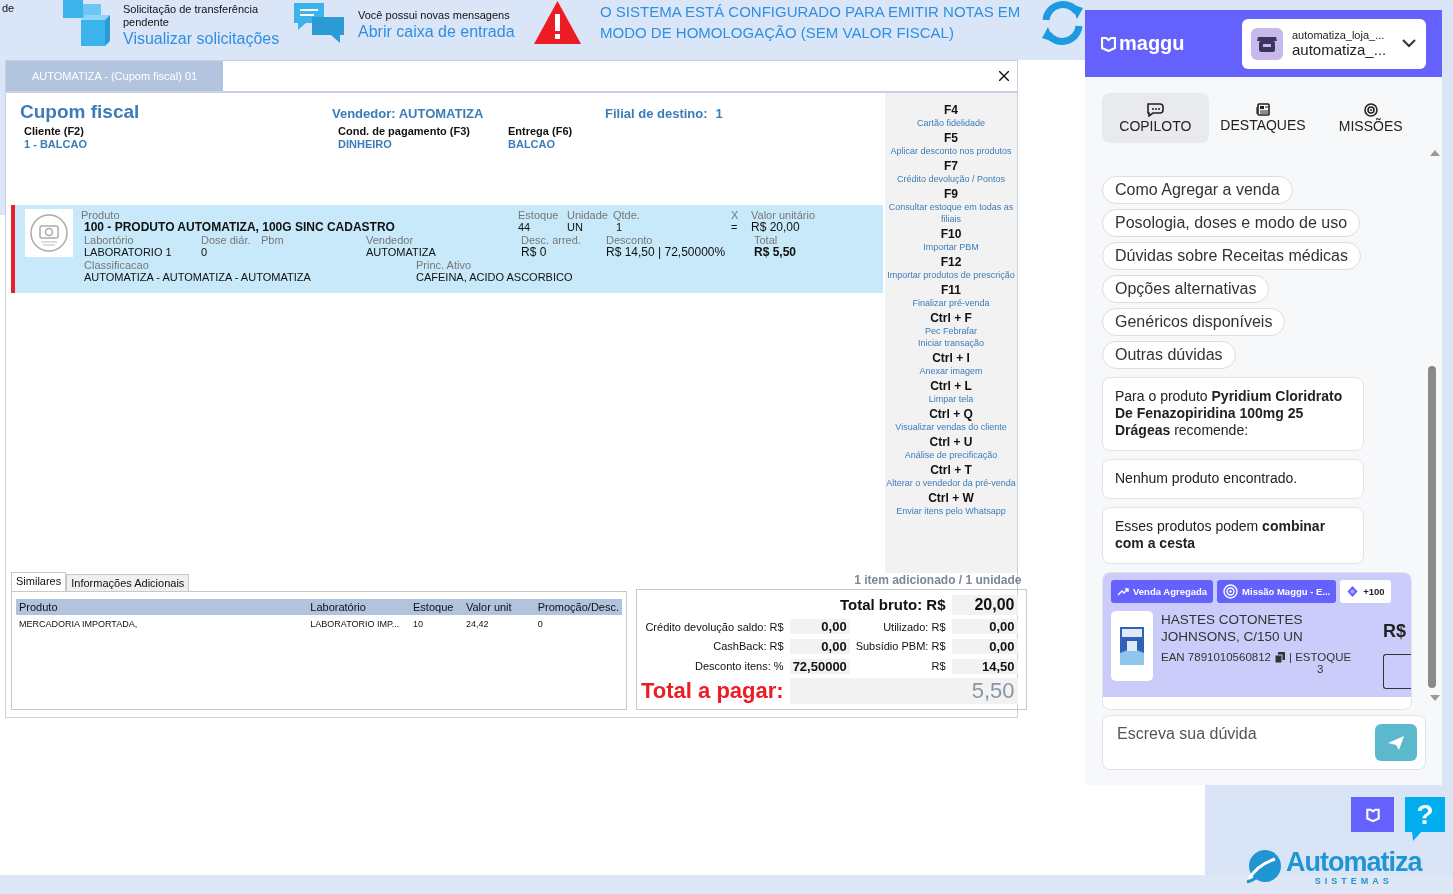 The height and width of the screenshot is (894, 1453). What do you see at coordinates (627, 215) in the screenshot?
I see `field-label: Qtde.` at bounding box center [627, 215].